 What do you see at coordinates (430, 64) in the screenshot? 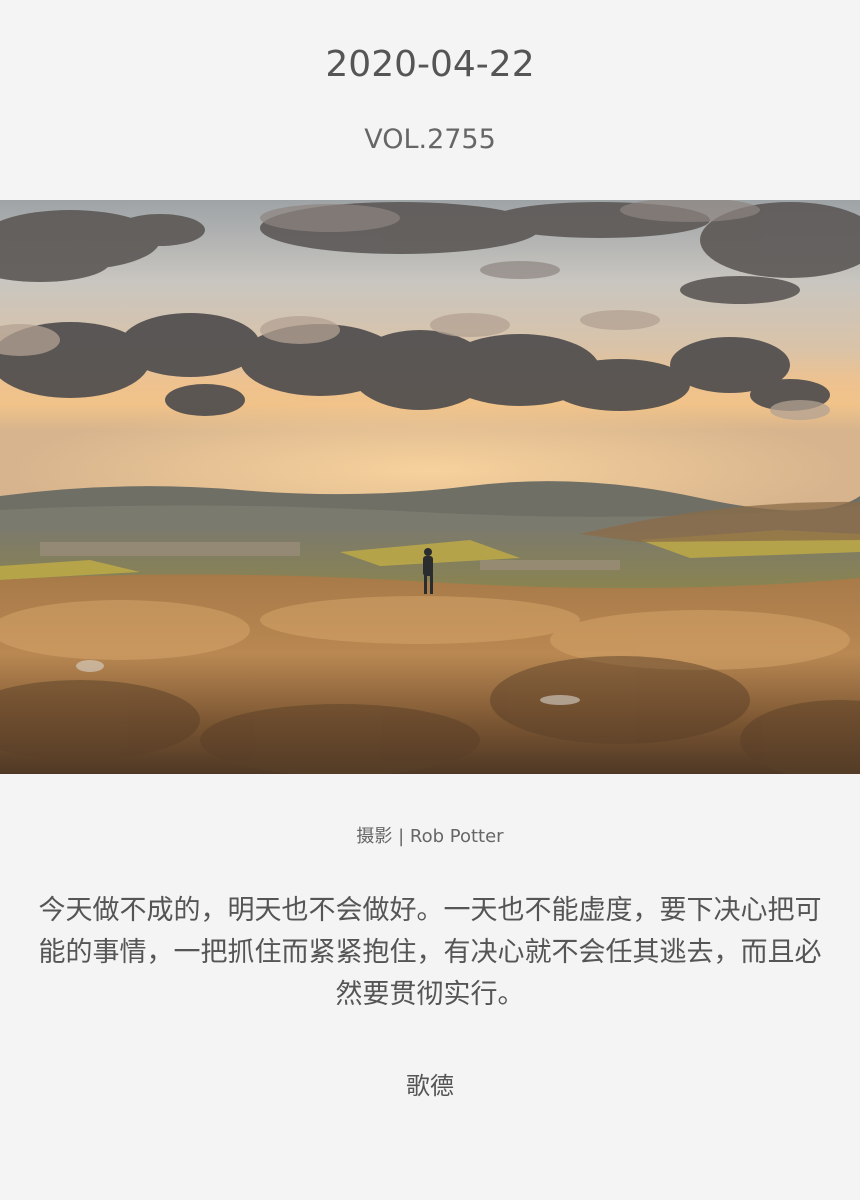
I see `date-label: 2020-04-22` at bounding box center [430, 64].